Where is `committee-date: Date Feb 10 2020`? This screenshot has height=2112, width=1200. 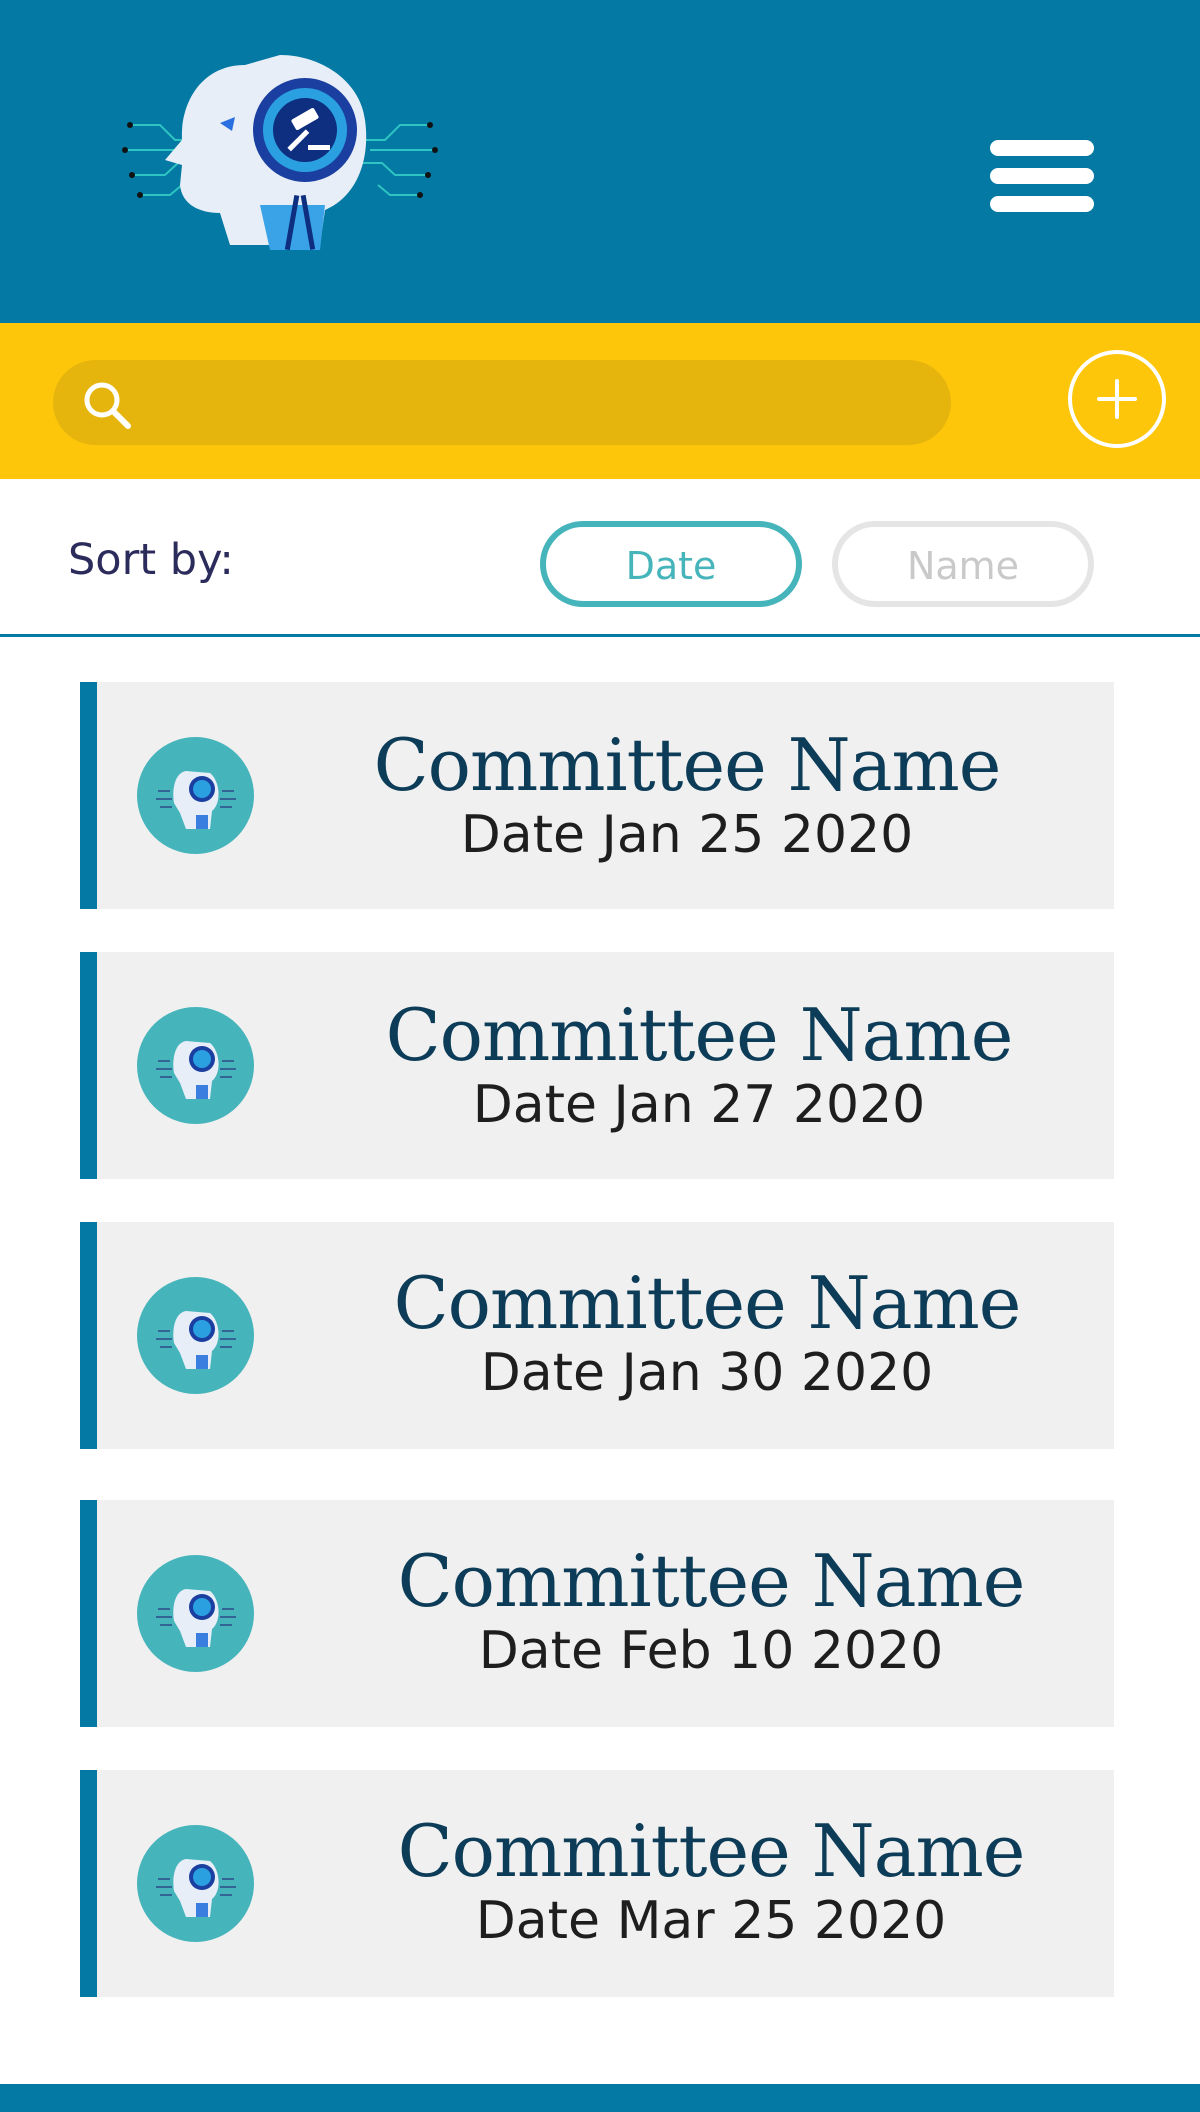 committee-date: Date Feb 10 2020 is located at coordinates (711, 1651).